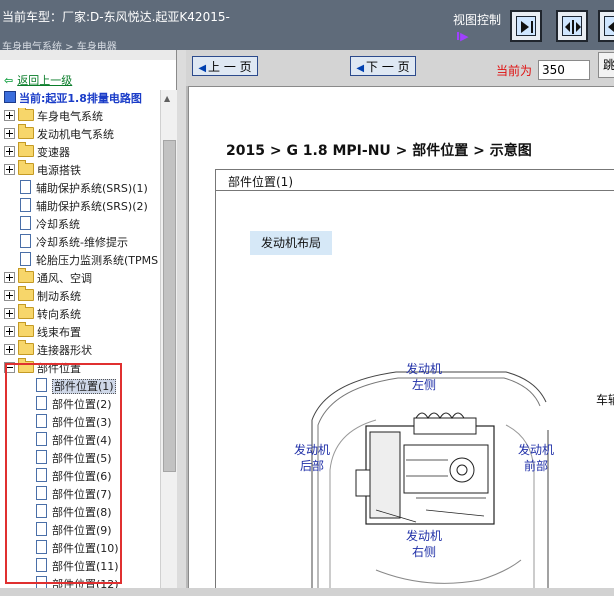 This screenshot has width=614, height=596. I want to click on tree-item-location-5: 部件位置(5), so click(74, 459).